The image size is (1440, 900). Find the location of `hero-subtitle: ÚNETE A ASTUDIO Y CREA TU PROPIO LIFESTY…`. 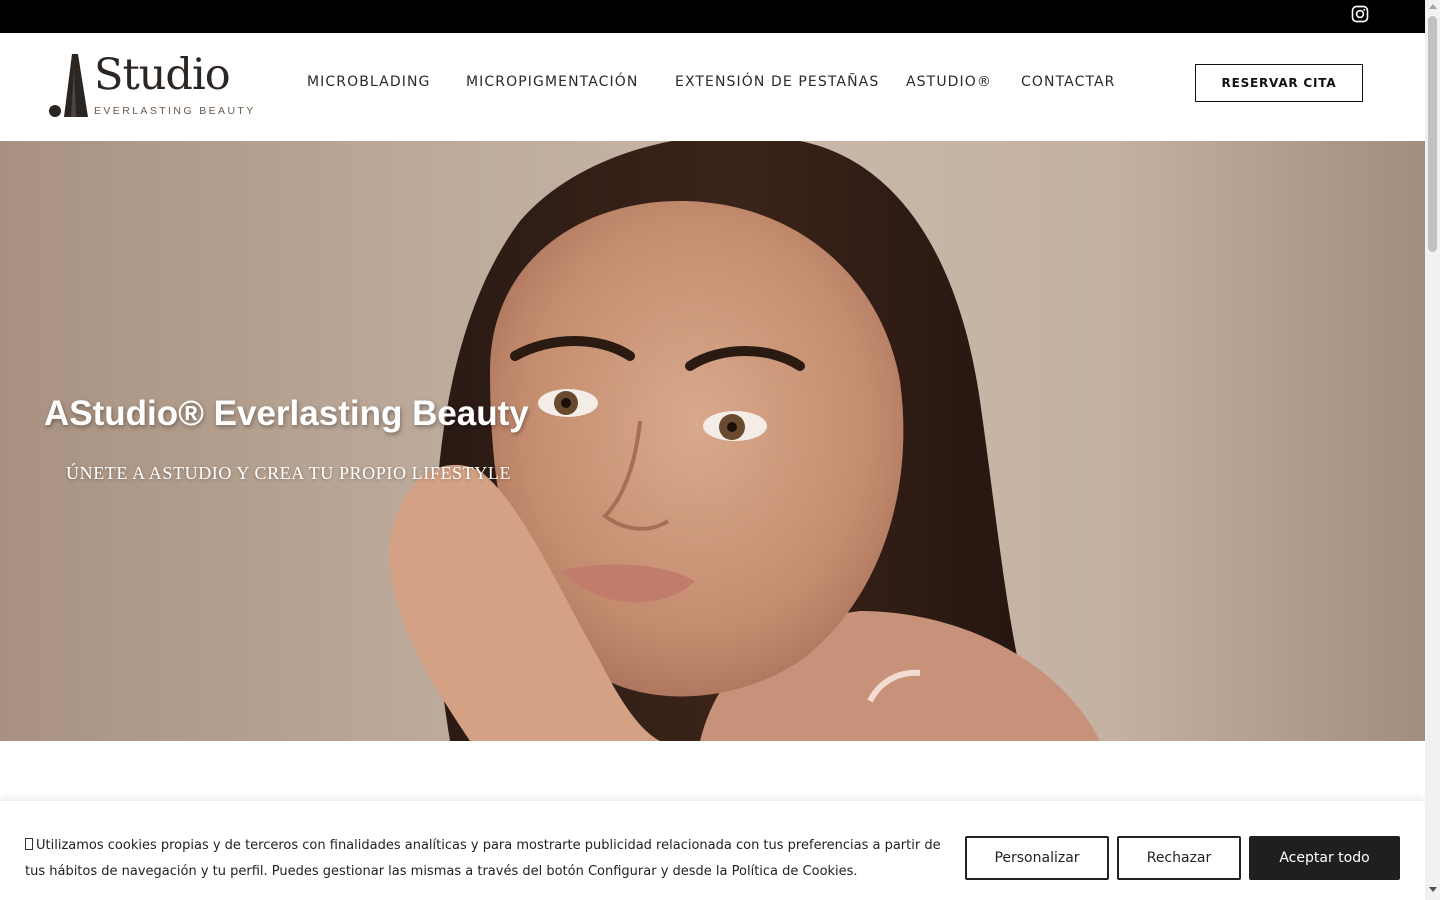

hero-subtitle: ÚNETE A ASTUDIO Y CREA TU PROPIO LIFESTY… is located at coordinates (289, 473).